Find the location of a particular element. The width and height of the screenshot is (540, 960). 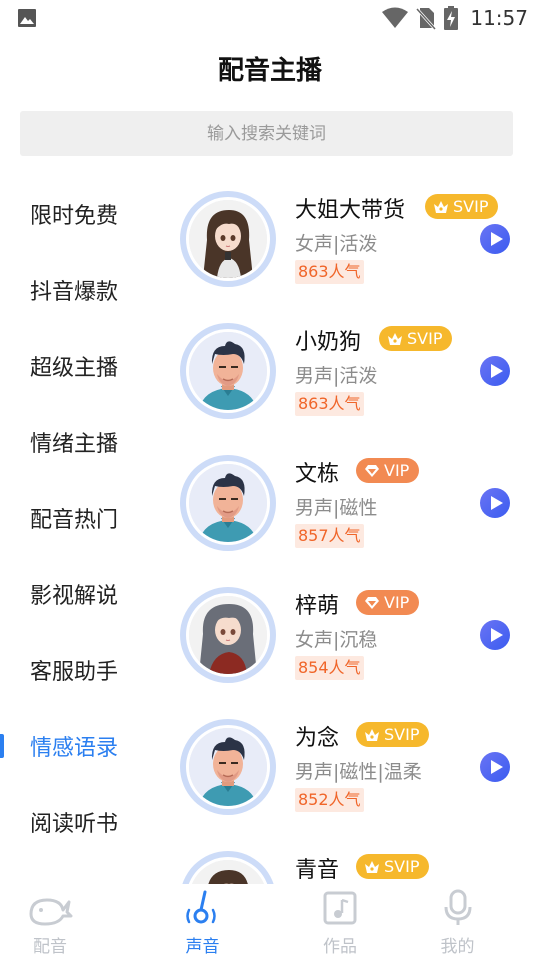

microphone-icon is located at coordinates (457, 907).